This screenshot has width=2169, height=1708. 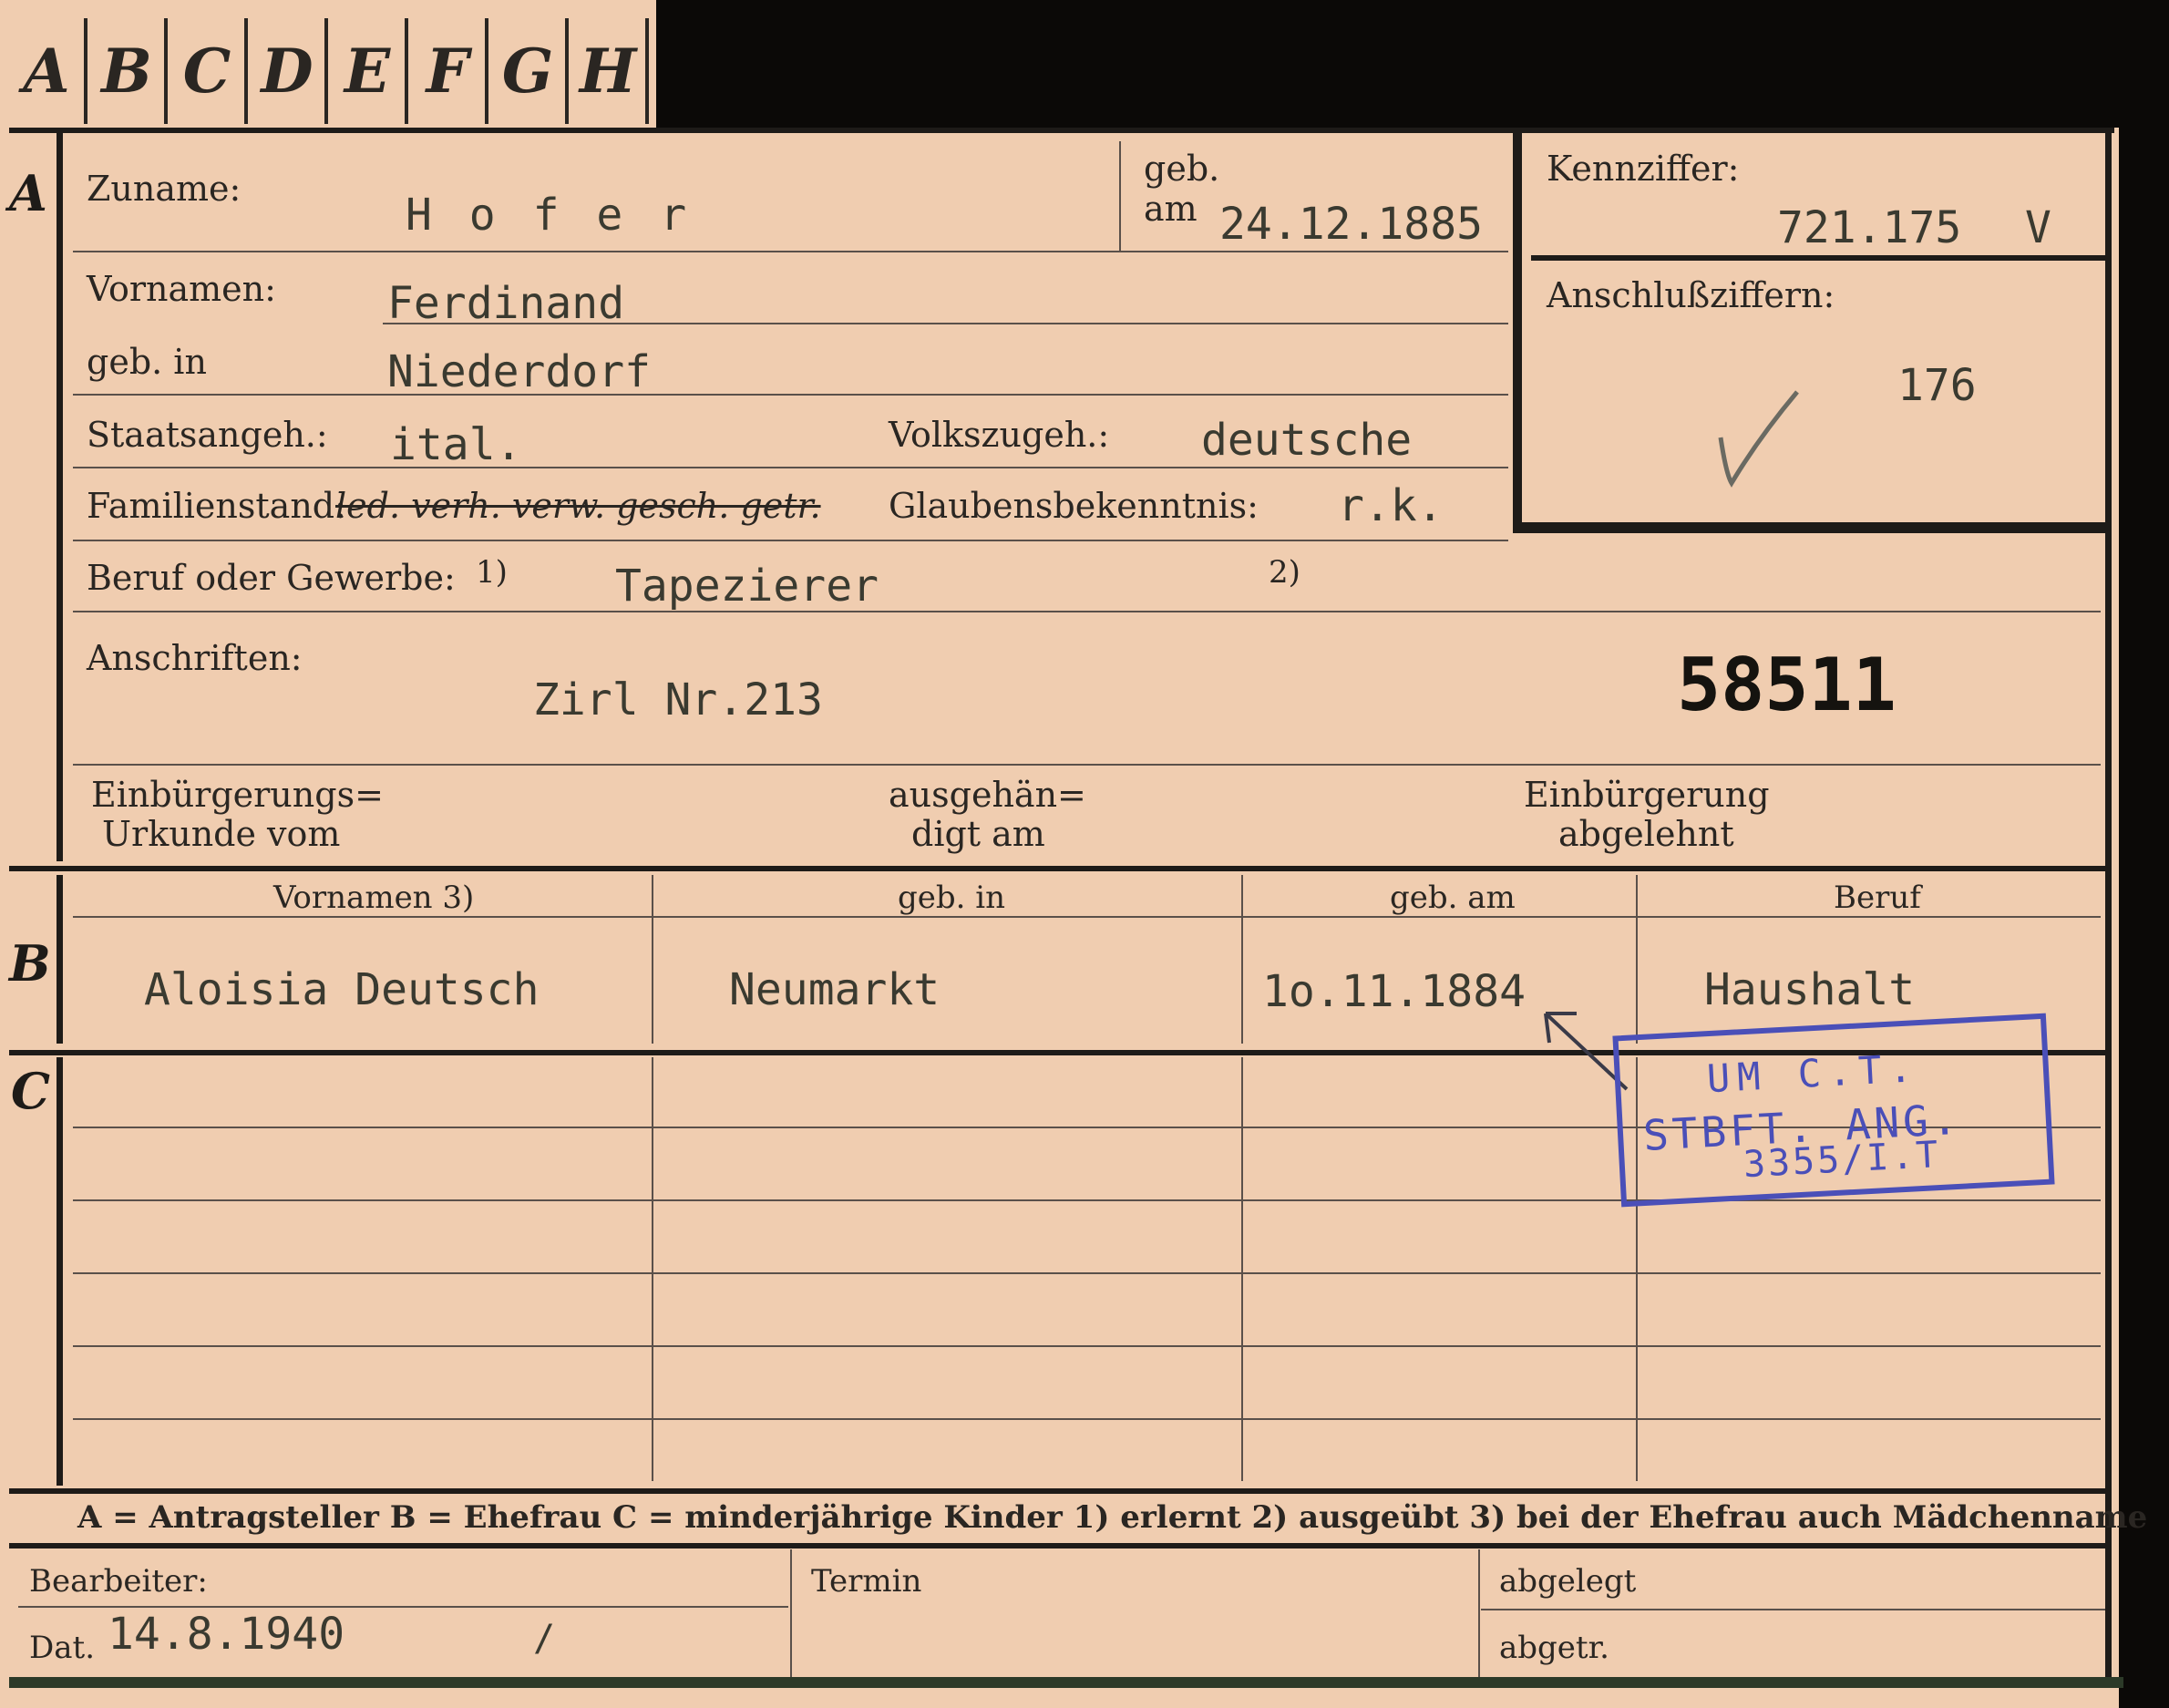 What do you see at coordinates (1869, 227) in the screenshot?
I see `kennziffer-value: 721.175` at bounding box center [1869, 227].